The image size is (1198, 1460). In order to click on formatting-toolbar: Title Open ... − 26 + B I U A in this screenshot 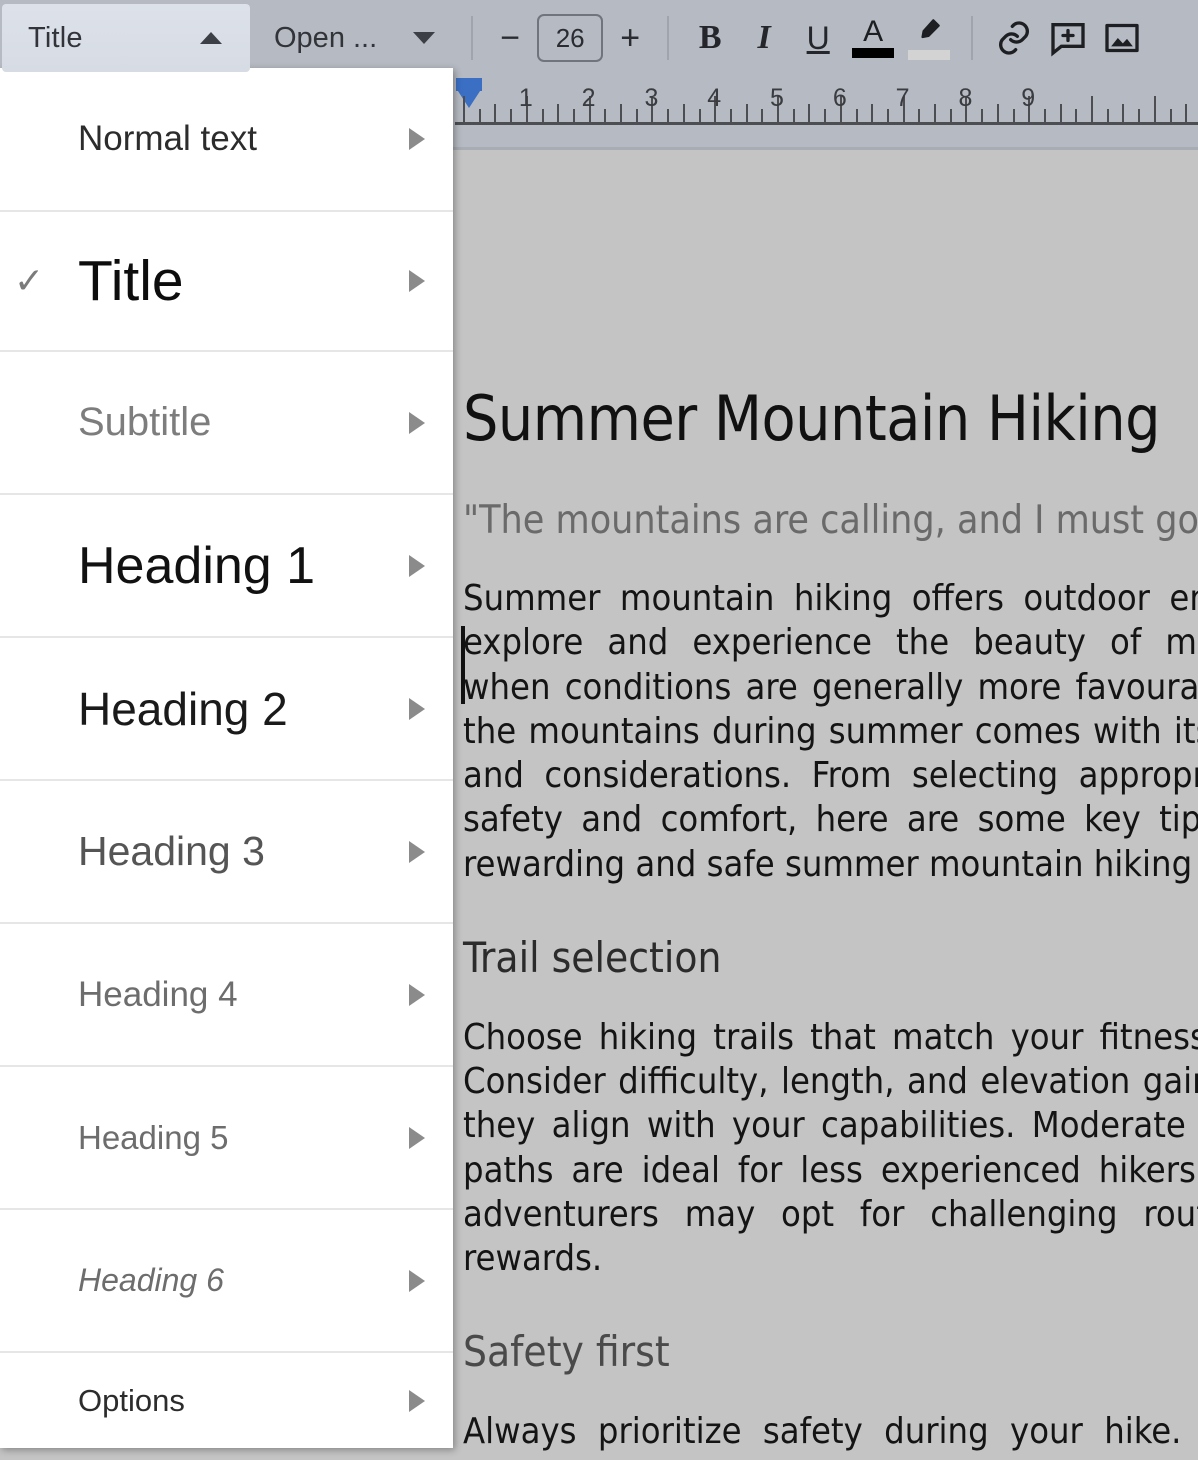, I will do `click(599, 38)`.